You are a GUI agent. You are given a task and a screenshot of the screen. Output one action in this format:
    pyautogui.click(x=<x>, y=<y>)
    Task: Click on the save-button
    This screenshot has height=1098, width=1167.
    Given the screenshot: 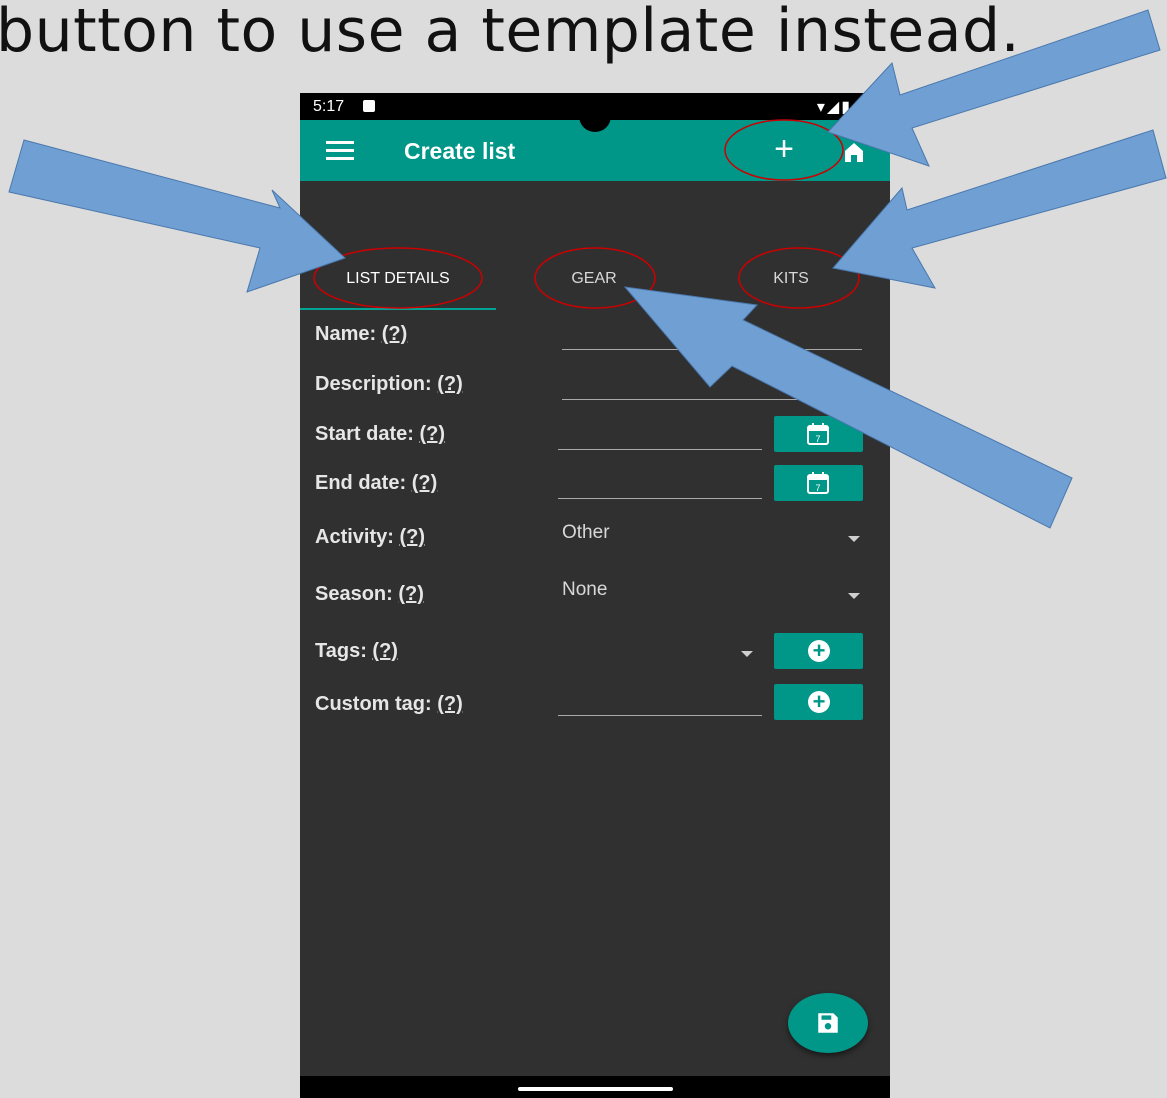 What is the action you would take?
    pyautogui.click(x=828, y=1023)
    